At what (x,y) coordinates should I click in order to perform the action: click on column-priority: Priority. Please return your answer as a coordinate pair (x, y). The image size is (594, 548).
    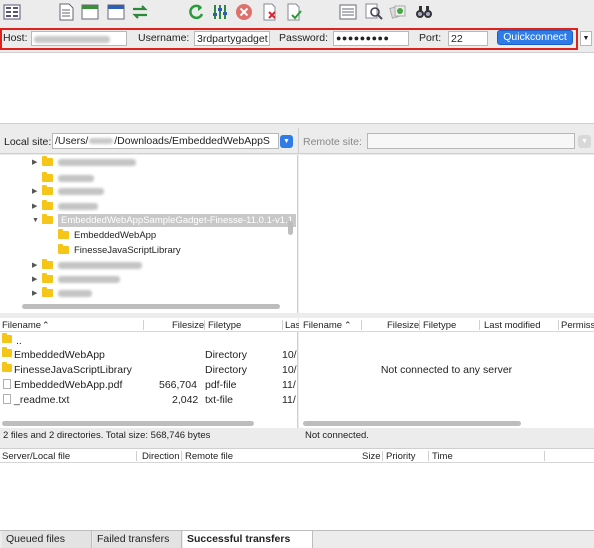
    Looking at the image, I should click on (401, 456).